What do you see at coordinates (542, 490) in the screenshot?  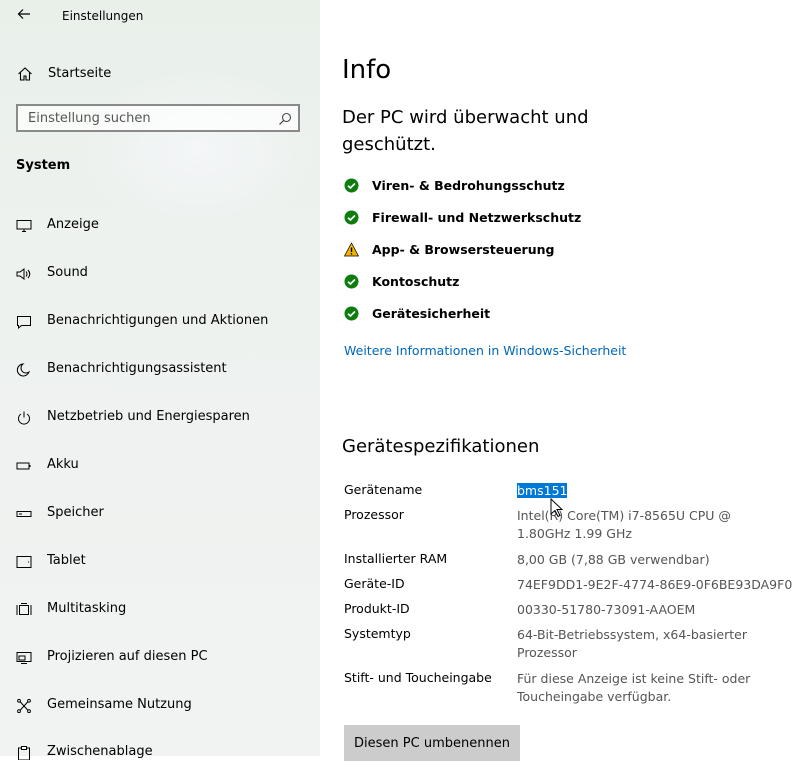 I see `selected-text: bms151` at bounding box center [542, 490].